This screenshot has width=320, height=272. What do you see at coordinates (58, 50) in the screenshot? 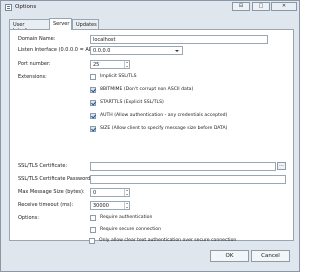
I see `listen-interface-label: Listen Interface (0.0.0.0 = ALL):` at bounding box center [58, 50].